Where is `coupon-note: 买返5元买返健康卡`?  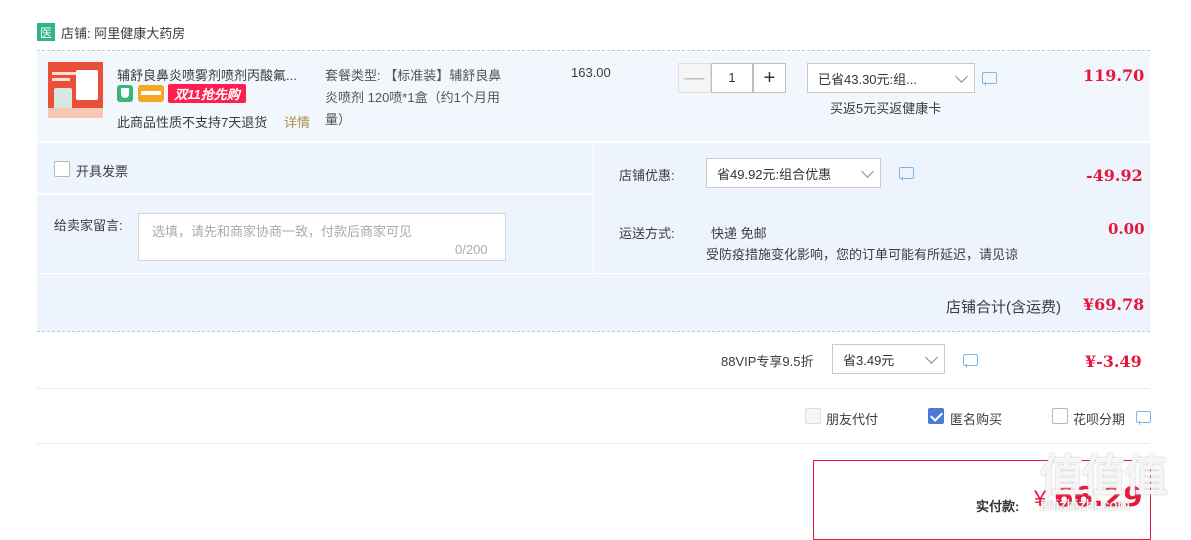 coupon-note: 买返5元买返健康卡 is located at coordinates (886, 108).